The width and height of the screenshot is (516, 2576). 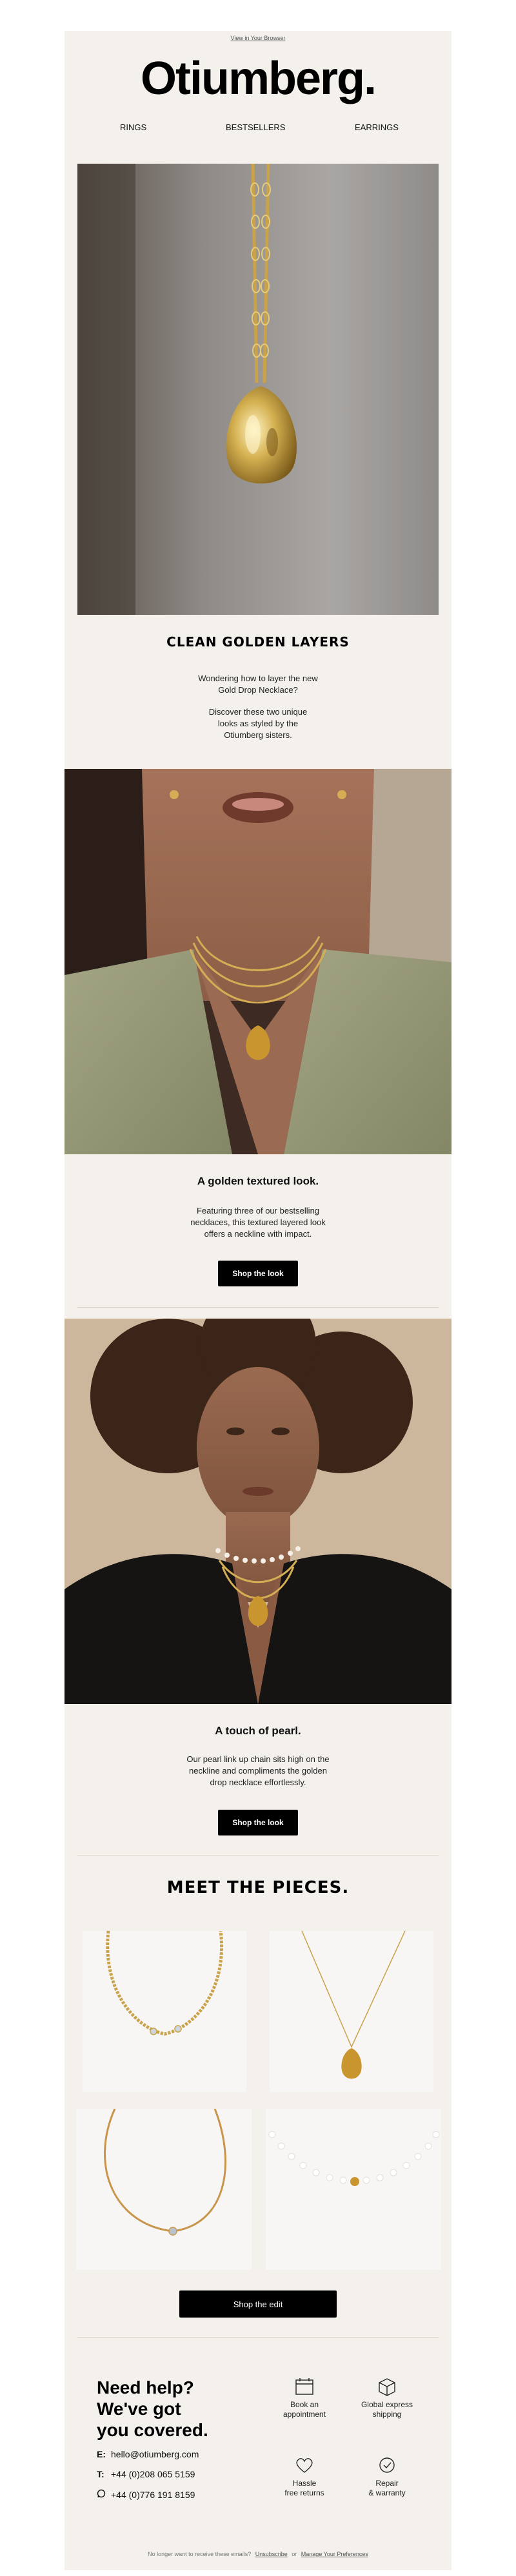 I want to click on look1-line-3: offers a neckline with impact., so click(x=258, y=1234).